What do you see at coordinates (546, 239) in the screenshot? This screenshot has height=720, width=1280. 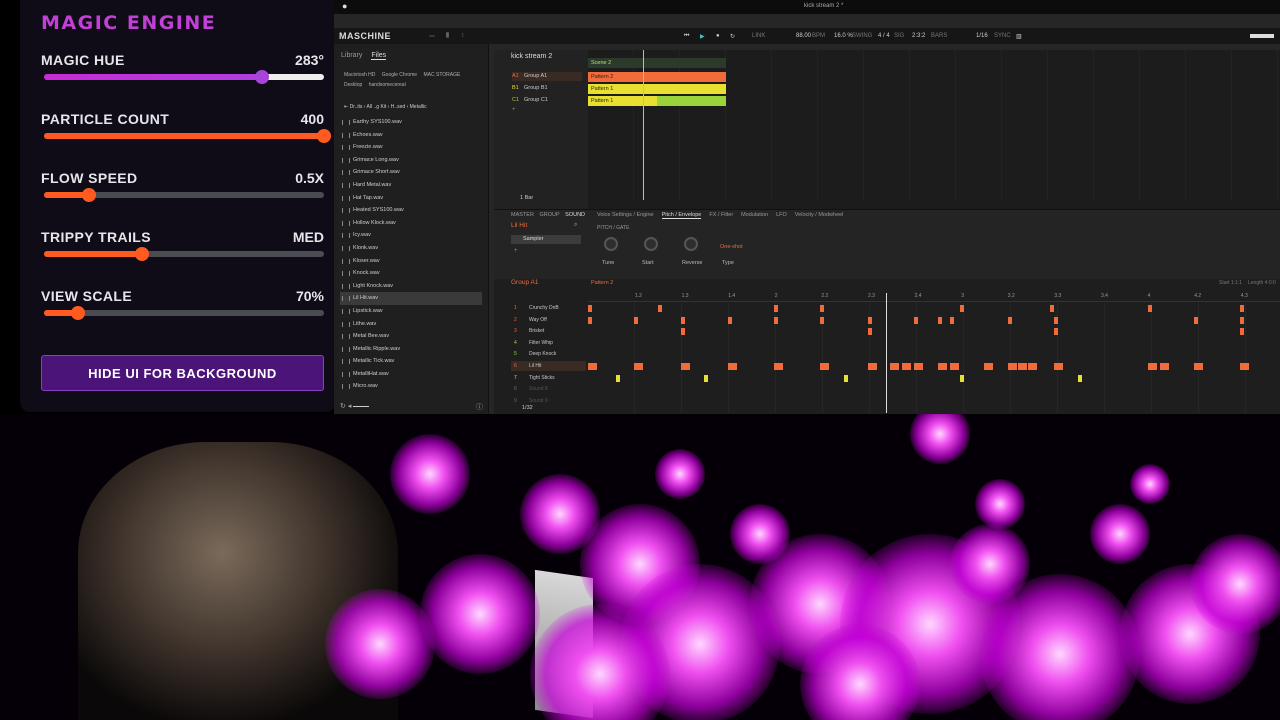 I see `plugin-slot: Sampler` at bounding box center [546, 239].